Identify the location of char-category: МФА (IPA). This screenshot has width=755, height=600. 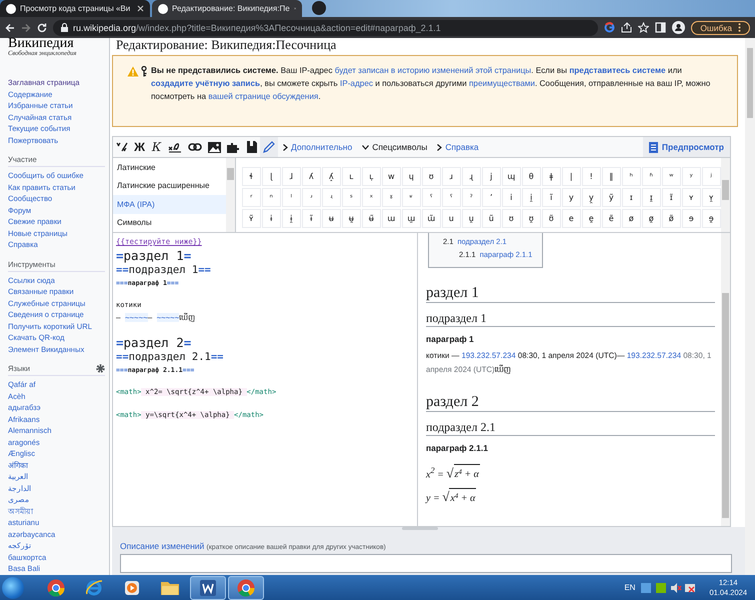
(169, 204).